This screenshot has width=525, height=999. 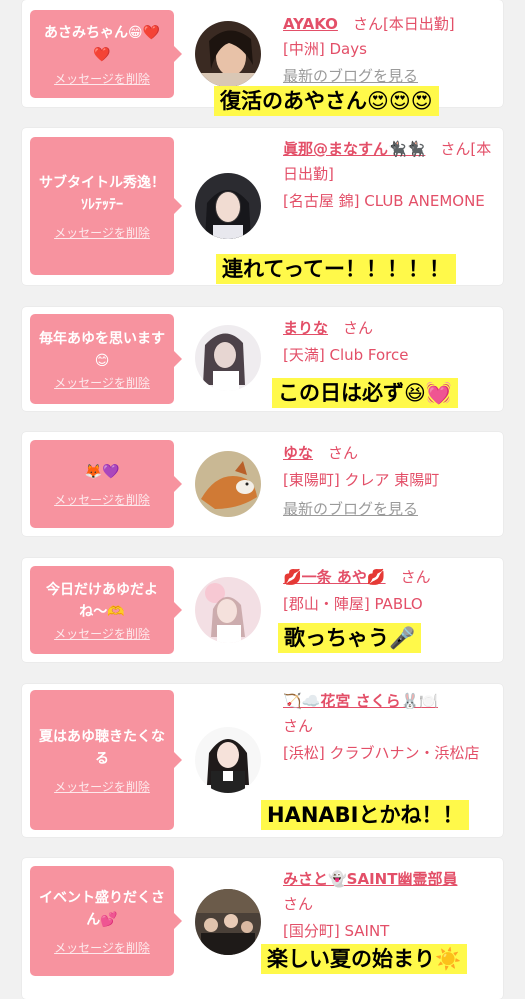 What do you see at coordinates (102, 484) in the screenshot?
I see `message-bubble: 🦊💜 メッセージを削除` at bounding box center [102, 484].